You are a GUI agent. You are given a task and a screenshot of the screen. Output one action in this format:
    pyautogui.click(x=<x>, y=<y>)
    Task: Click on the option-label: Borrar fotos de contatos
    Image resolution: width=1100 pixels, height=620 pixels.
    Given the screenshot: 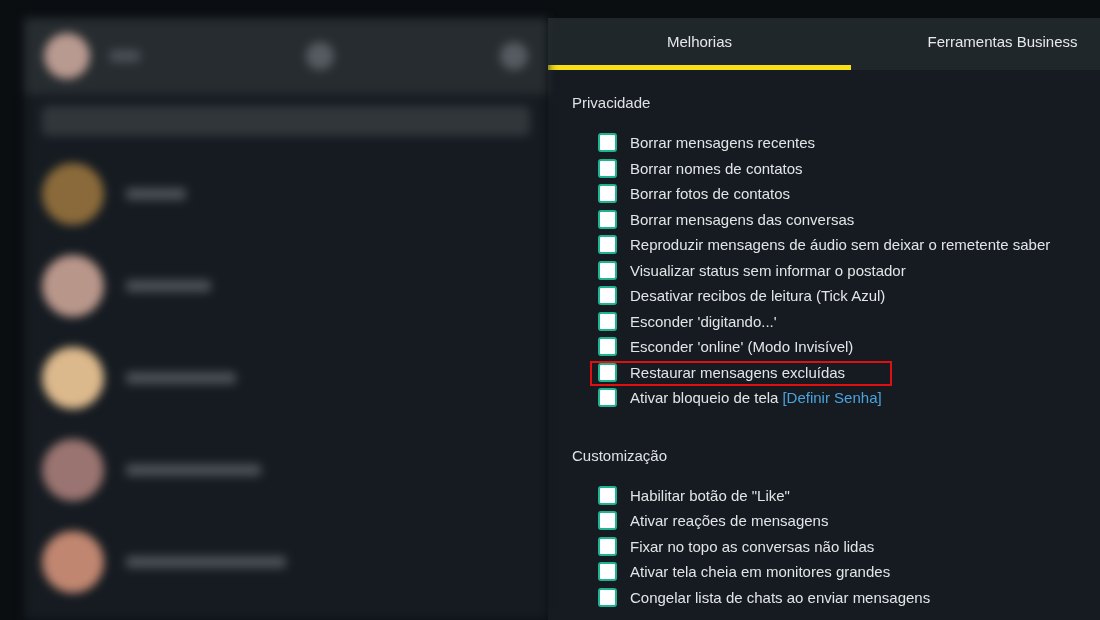 What is the action you would take?
    pyautogui.click(x=710, y=194)
    